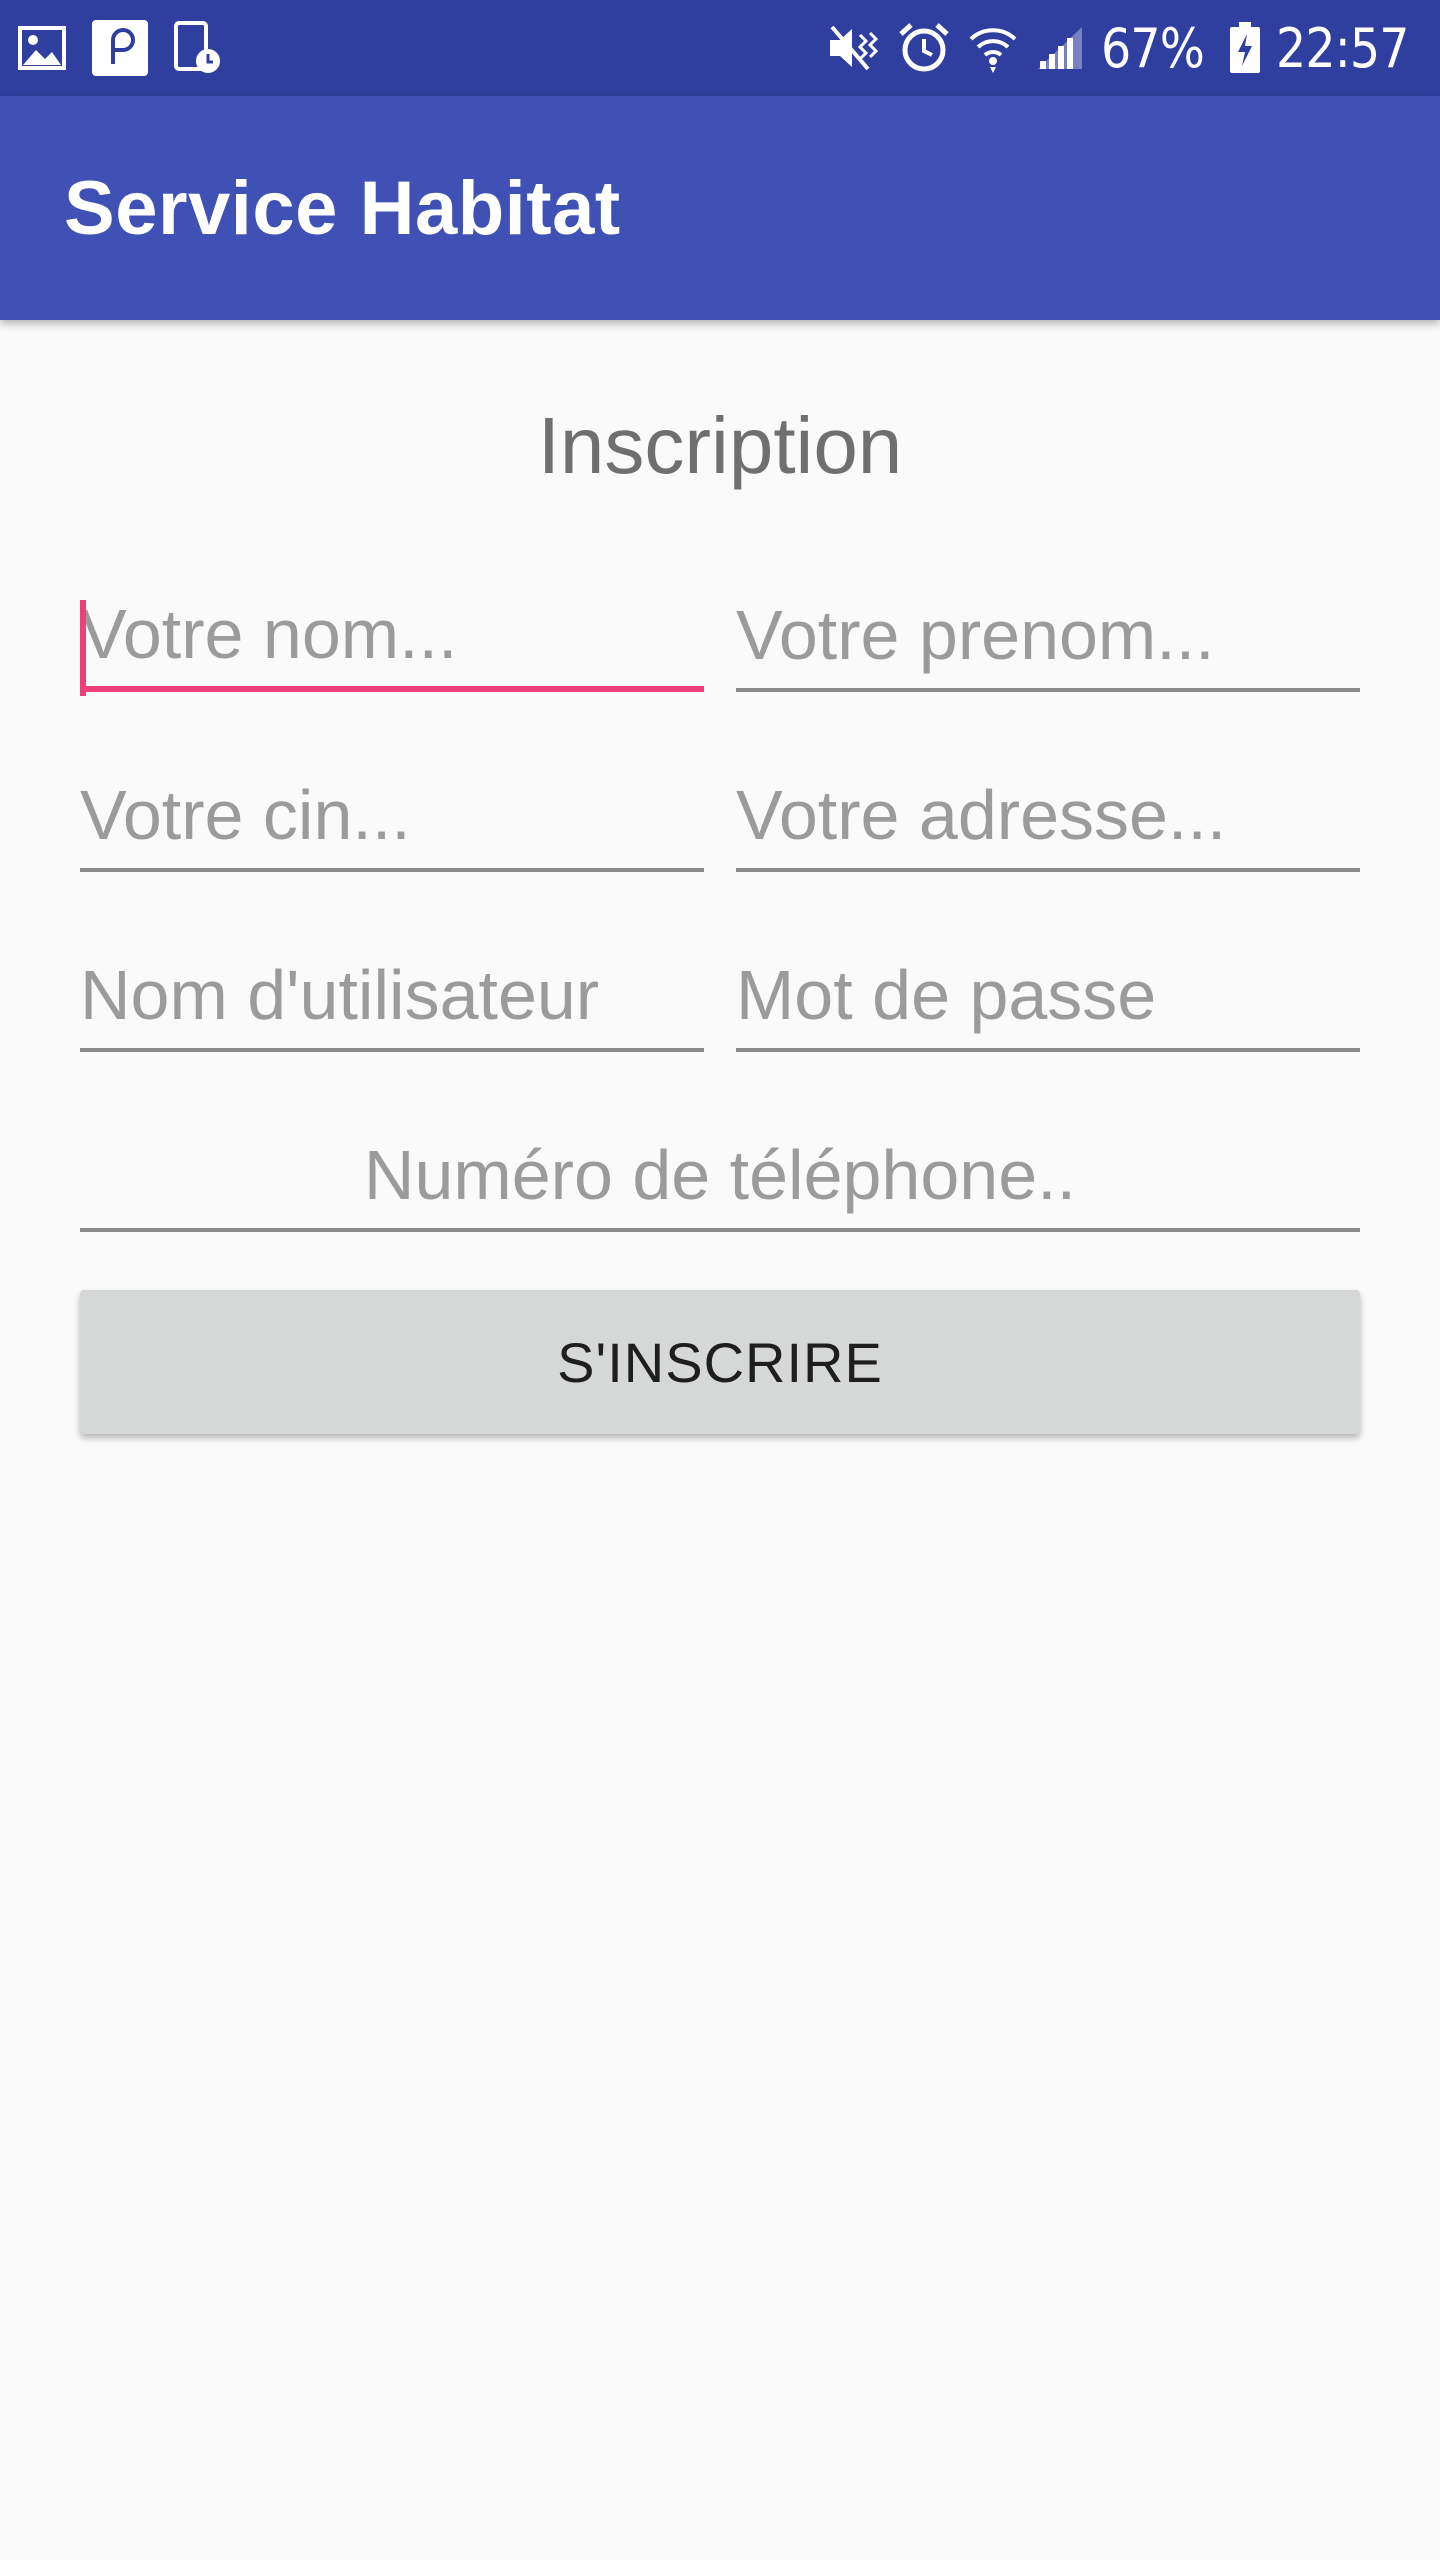 The image size is (1440, 2560). What do you see at coordinates (854, 48) in the screenshot?
I see `mute-vibrate-icon` at bounding box center [854, 48].